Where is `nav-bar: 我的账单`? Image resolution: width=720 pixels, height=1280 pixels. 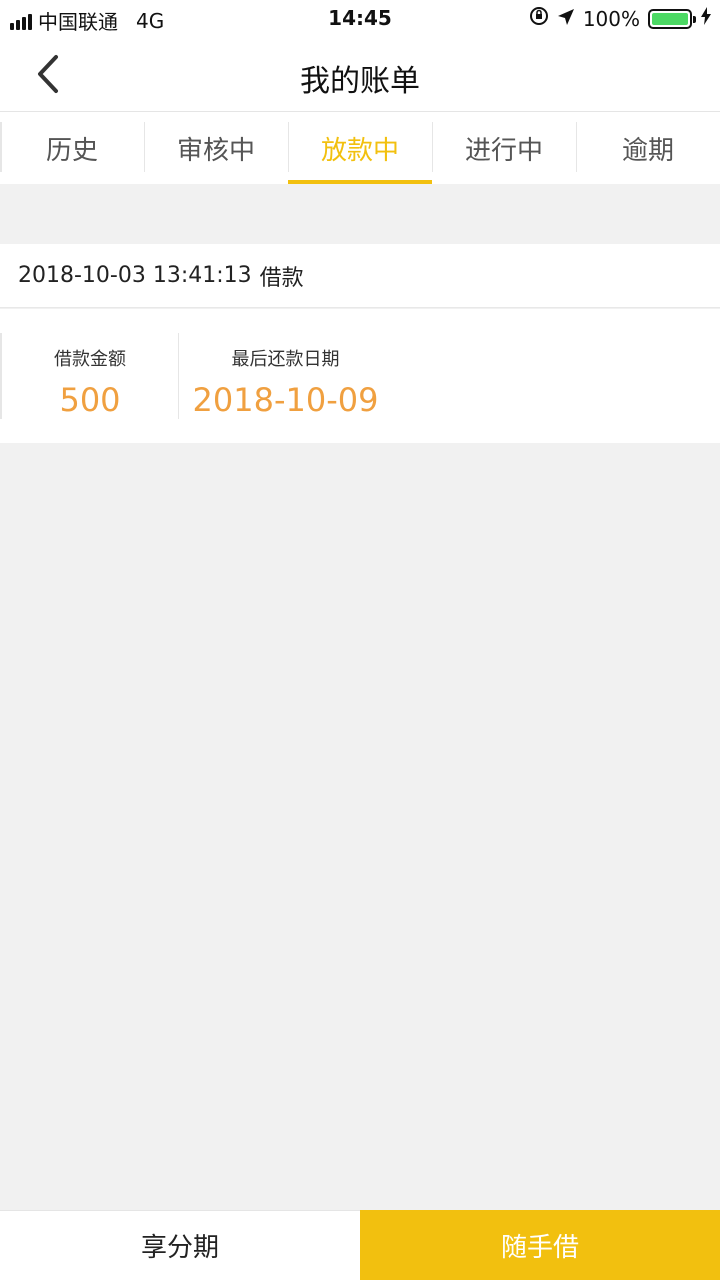 nav-bar: 我的账单 is located at coordinates (360, 75).